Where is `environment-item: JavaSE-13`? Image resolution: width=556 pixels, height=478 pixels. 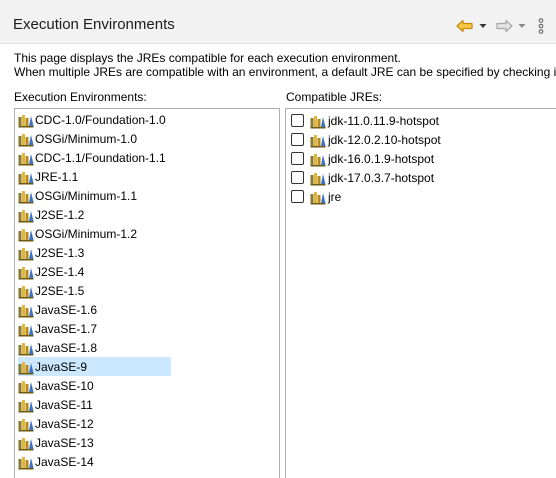
environment-item: JavaSE-13 is located at coordinates (94, 442).